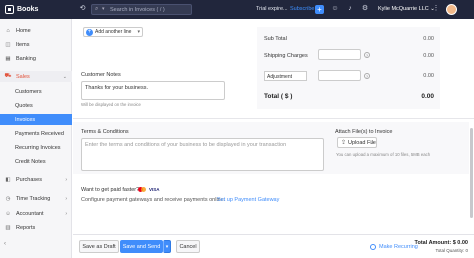 The width and height of the screenshot is (474, 258). I want to click on sidebar-item-payments-received: Payments Received, so click(36, 133).